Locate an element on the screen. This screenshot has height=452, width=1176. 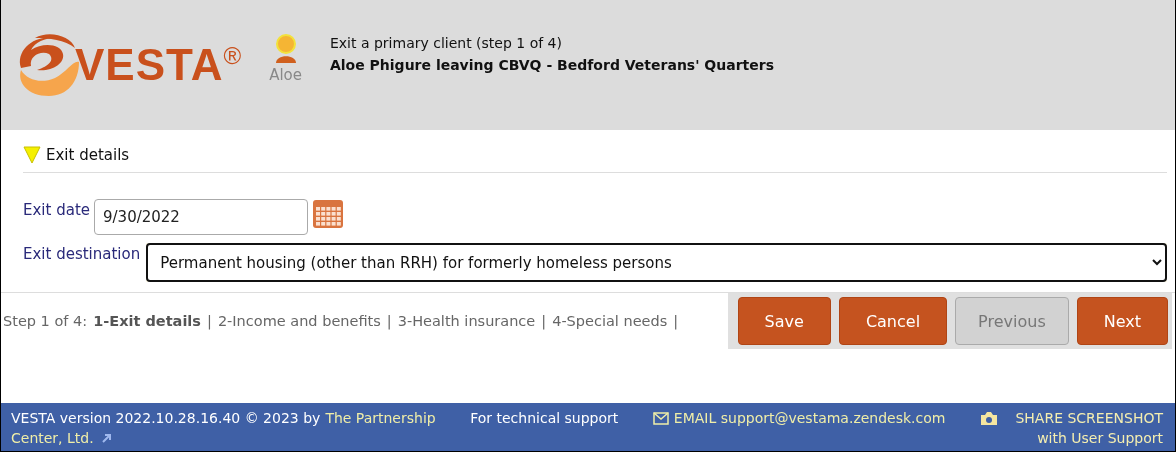
external-link-icon is located at coordinates (106, 438).